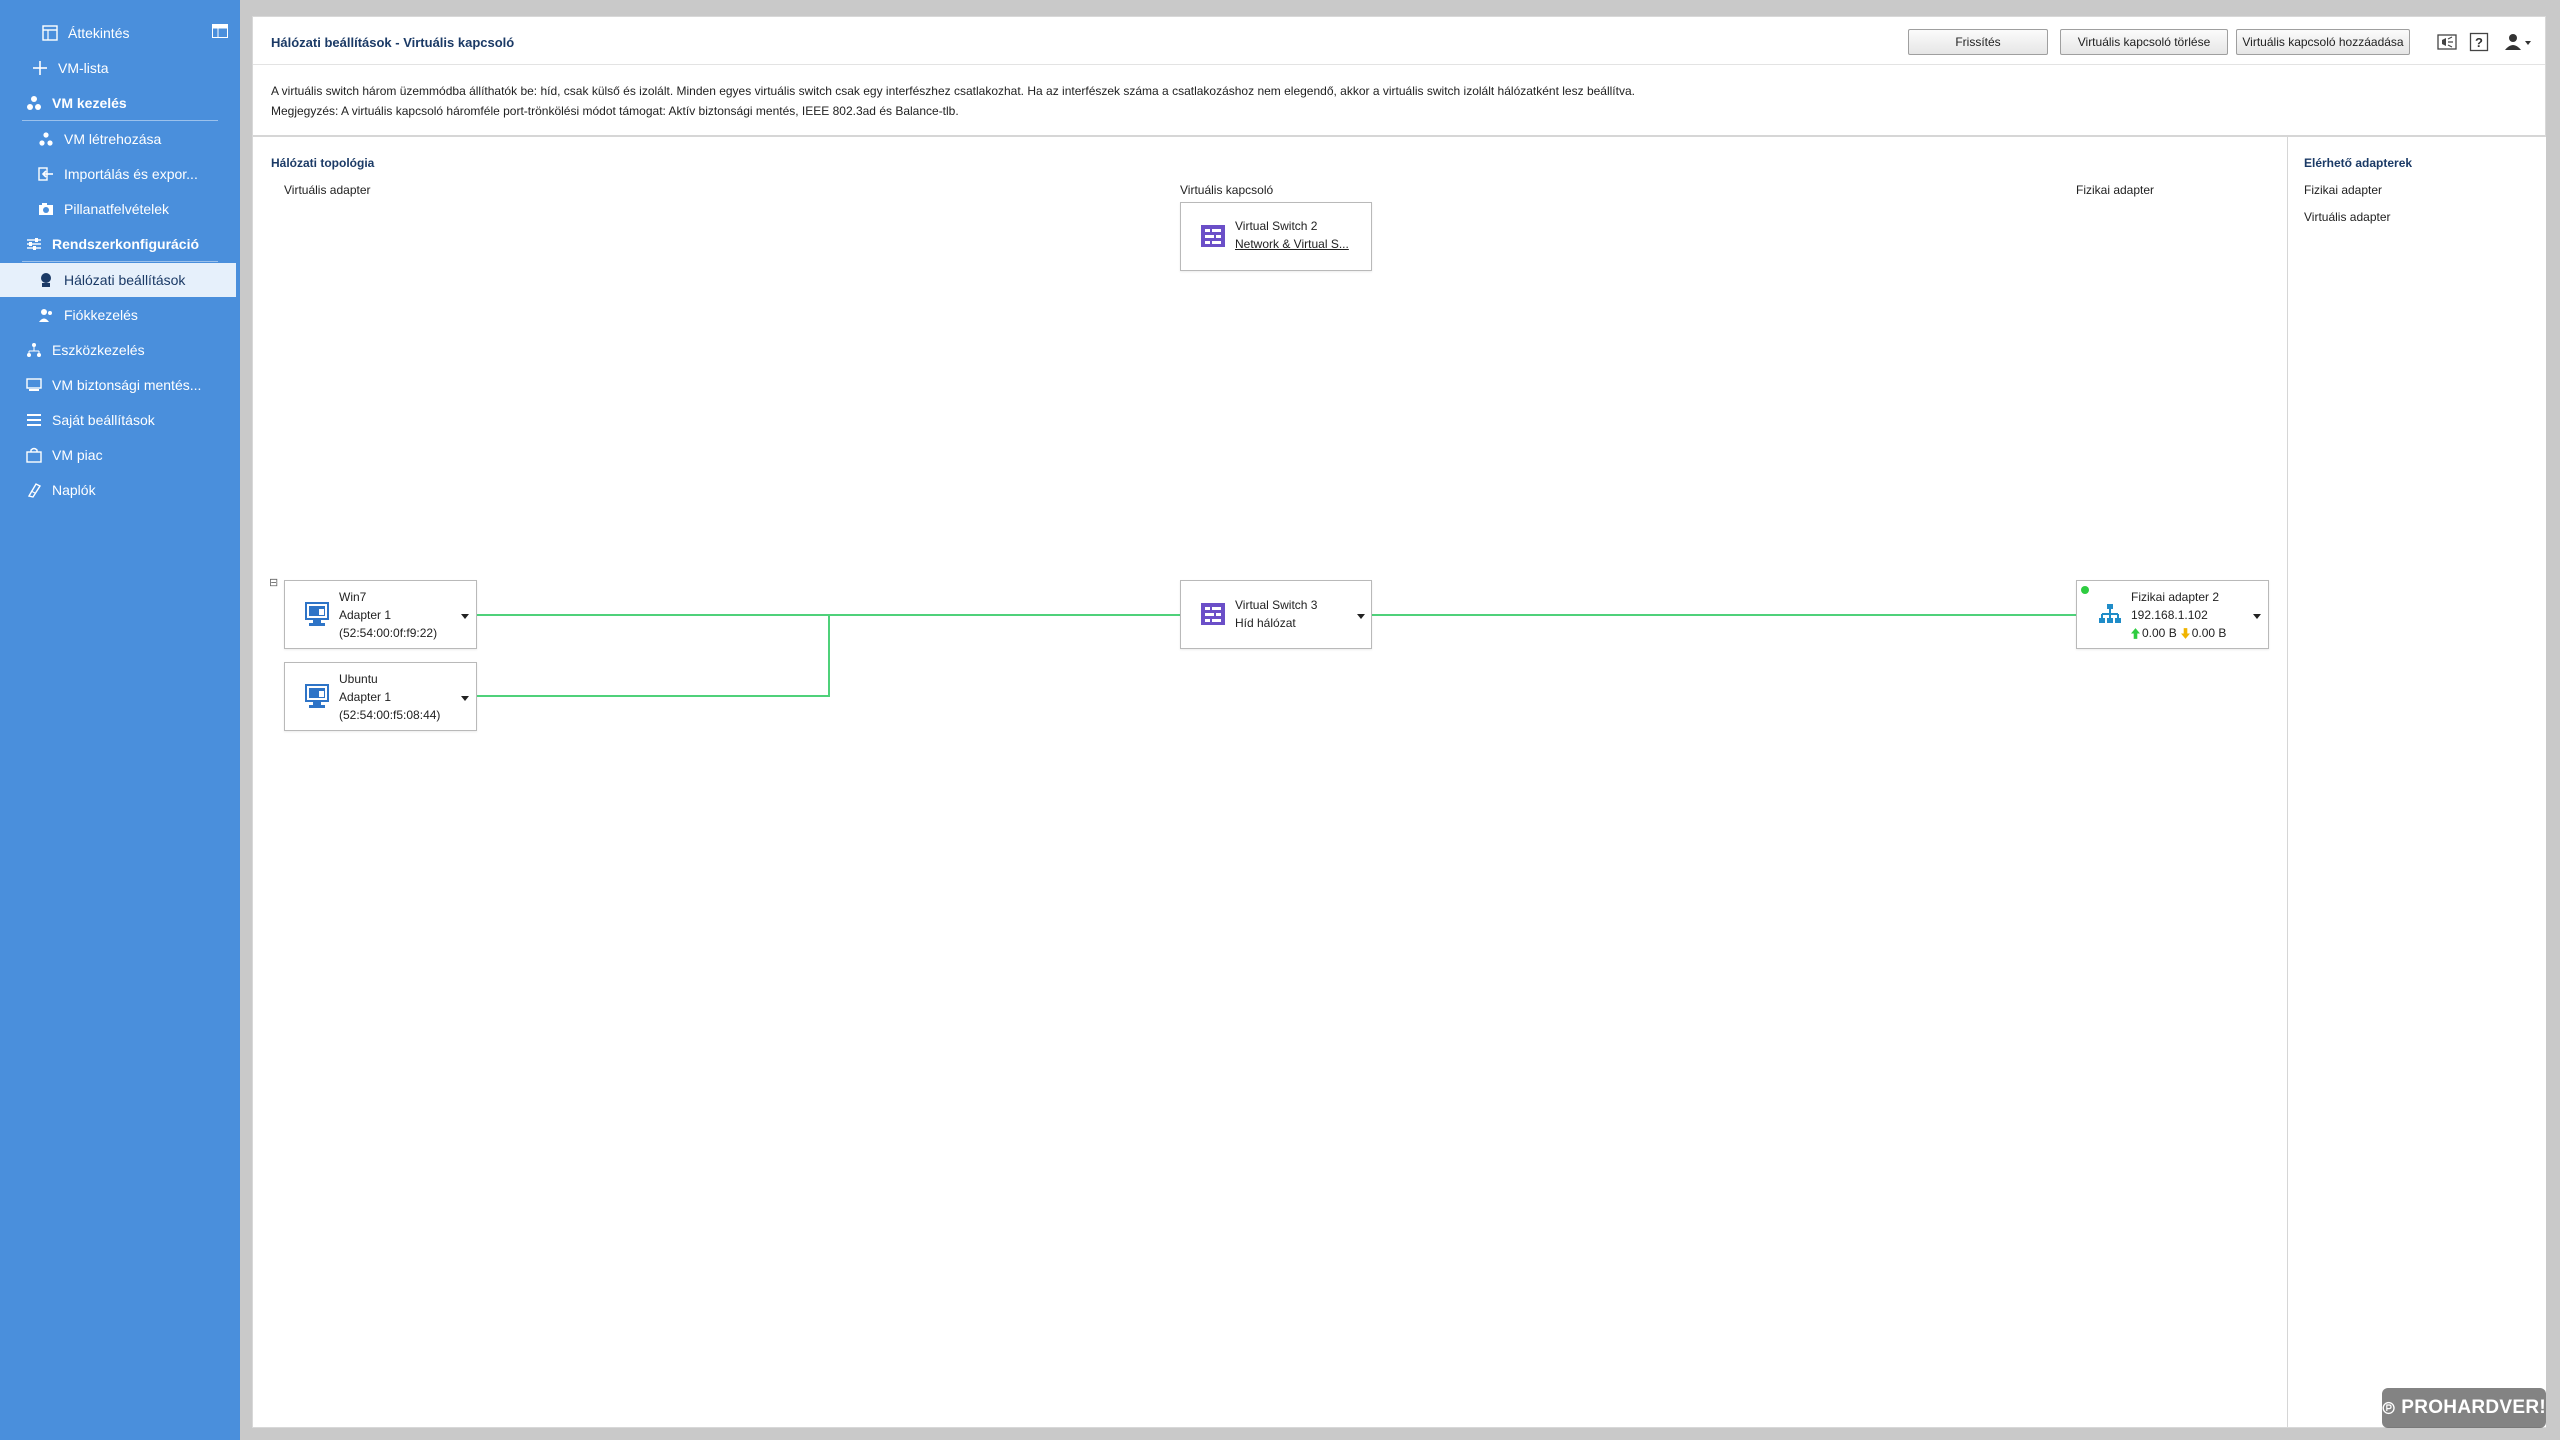 The image size is (2560, 1440). I want to click on sidebar-section-vm-management: VM kezelés, so click(118, 103).